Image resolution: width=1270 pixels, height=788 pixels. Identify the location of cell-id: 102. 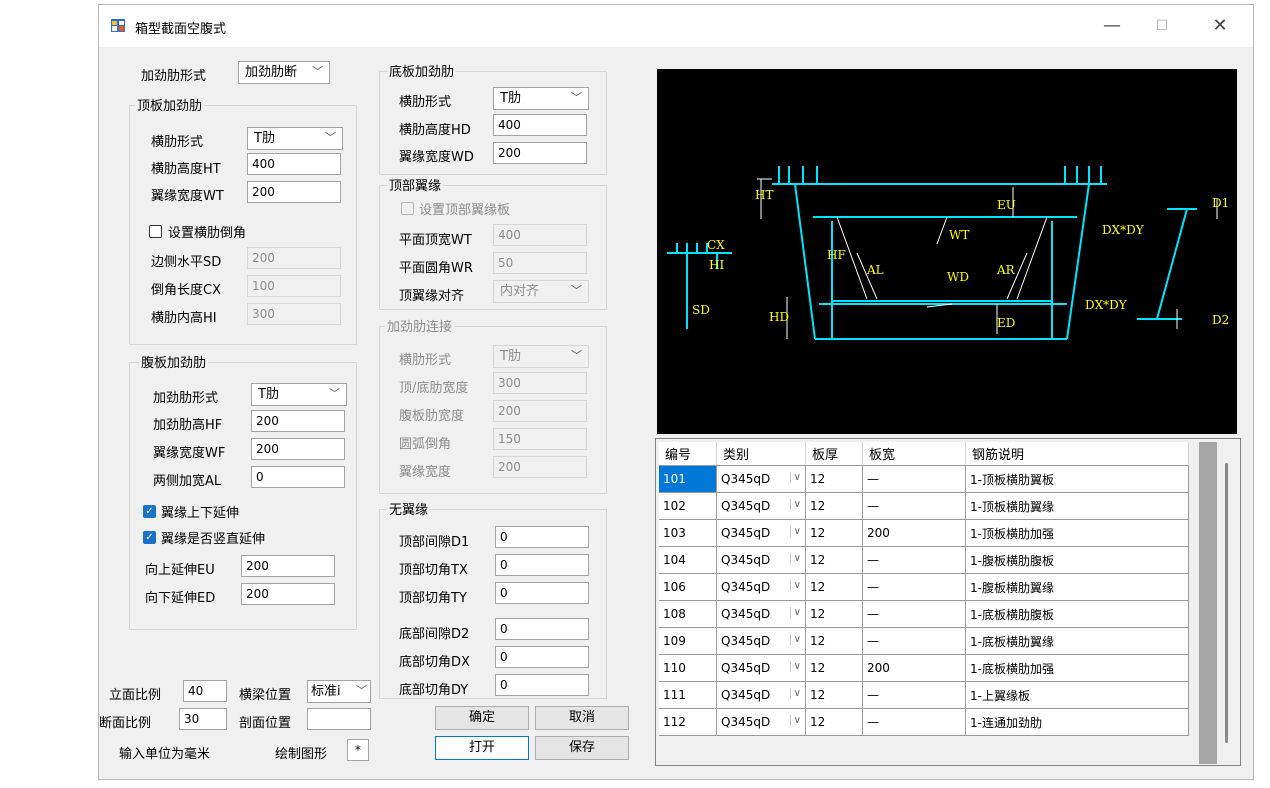
(688, 506).